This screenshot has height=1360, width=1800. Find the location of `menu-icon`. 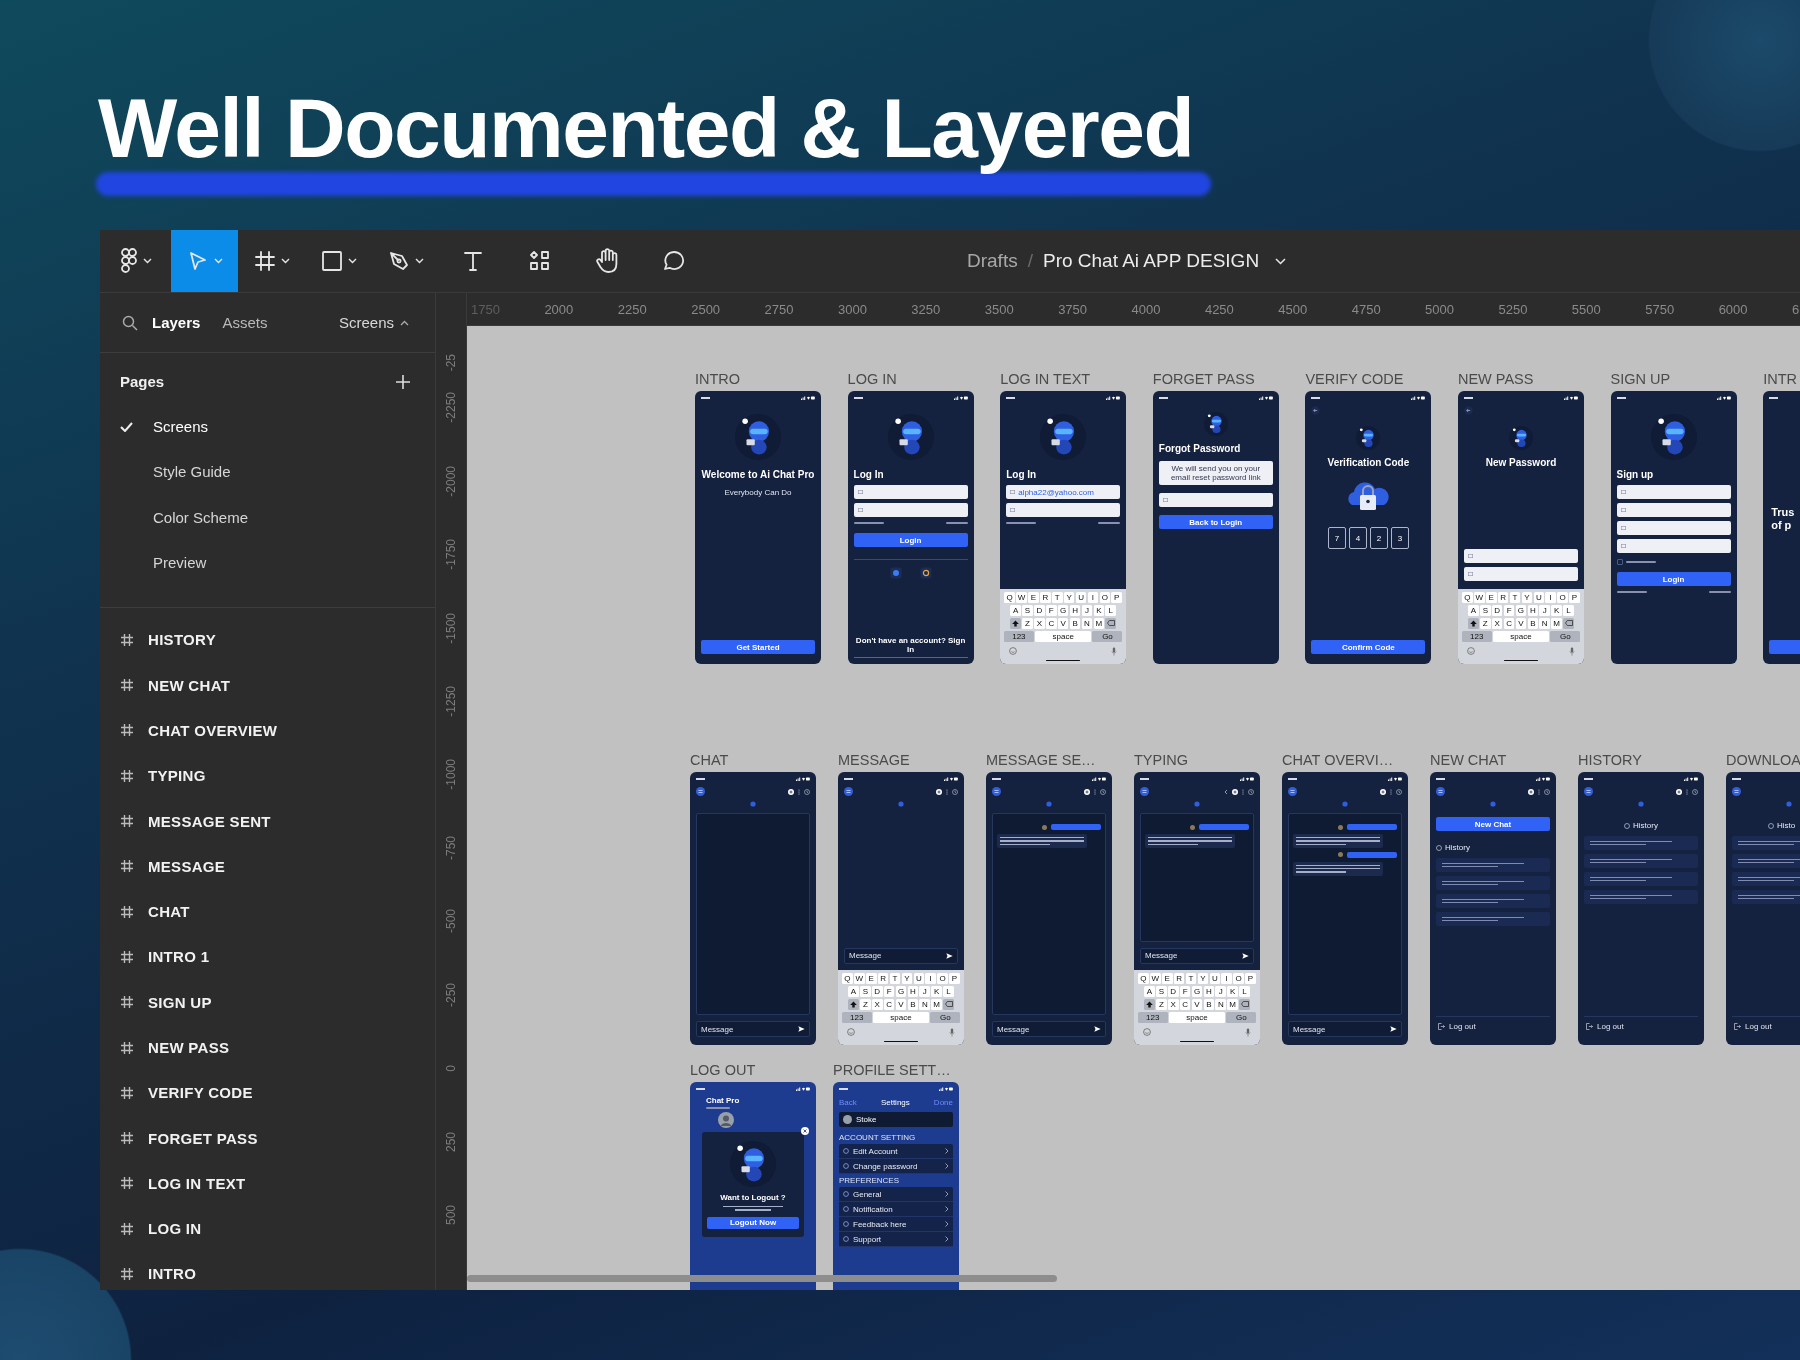

menu-icon is located at coordinates (1588, 791).